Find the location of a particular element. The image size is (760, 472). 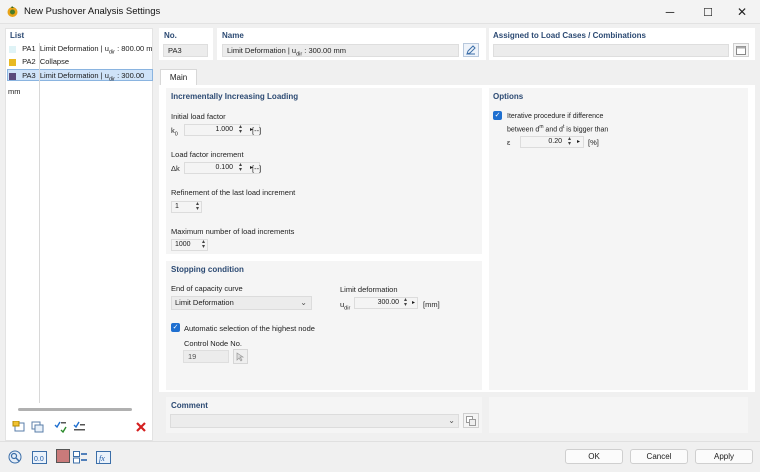

units-icon: 0.0 is located at coordinates (39, 457).